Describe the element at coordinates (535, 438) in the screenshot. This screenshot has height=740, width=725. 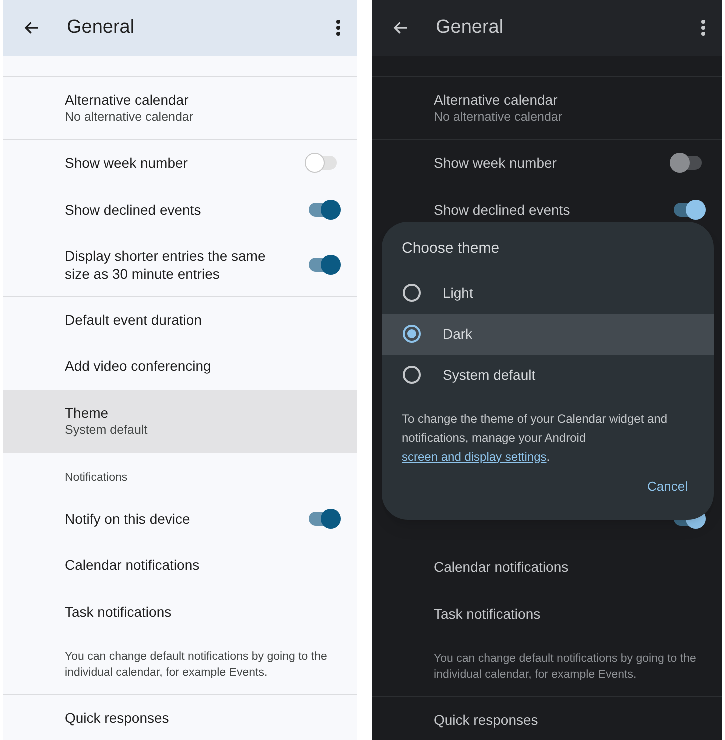
I see `dialog-text: To change the theme of your Calendar widget and notifications, manage your Android screen and display settings.` at that location.